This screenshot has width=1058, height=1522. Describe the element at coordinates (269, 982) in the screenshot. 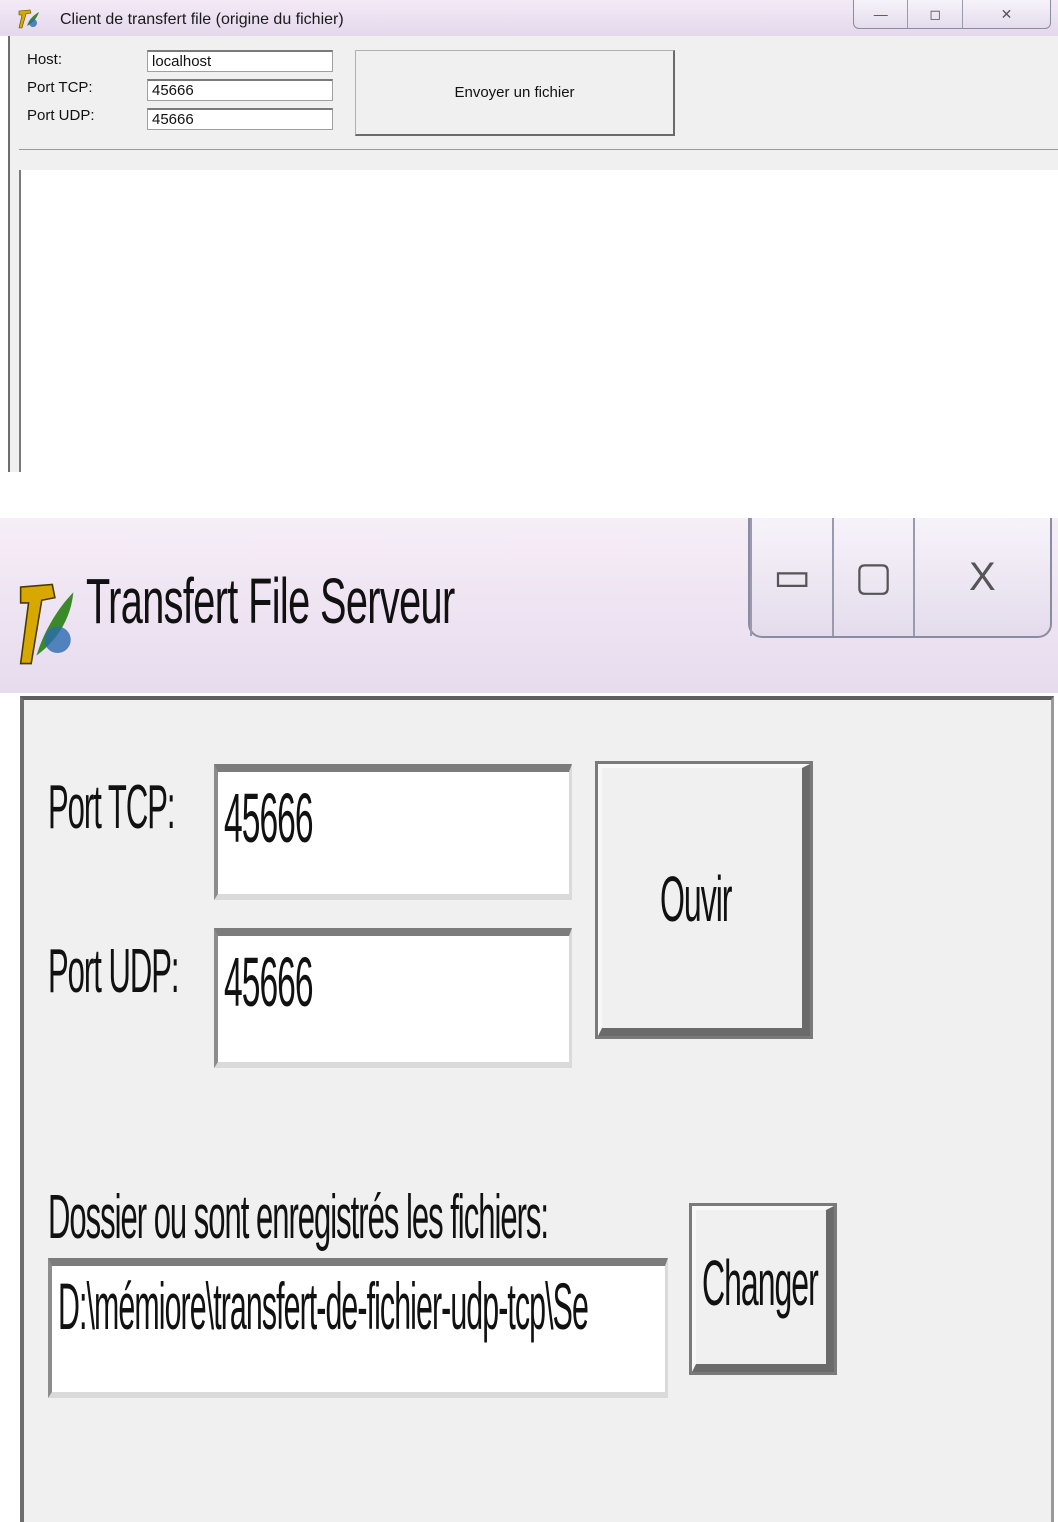

I see `udp-port-value: 45666` at that location.